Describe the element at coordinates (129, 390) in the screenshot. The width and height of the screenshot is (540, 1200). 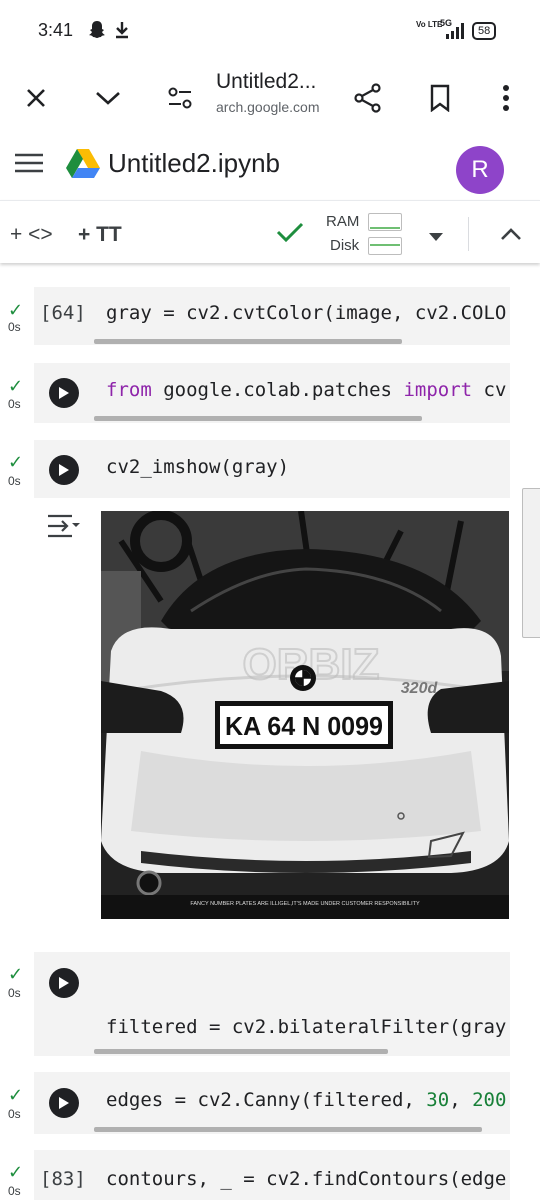
I see `code-keyword-from: from` at that location.